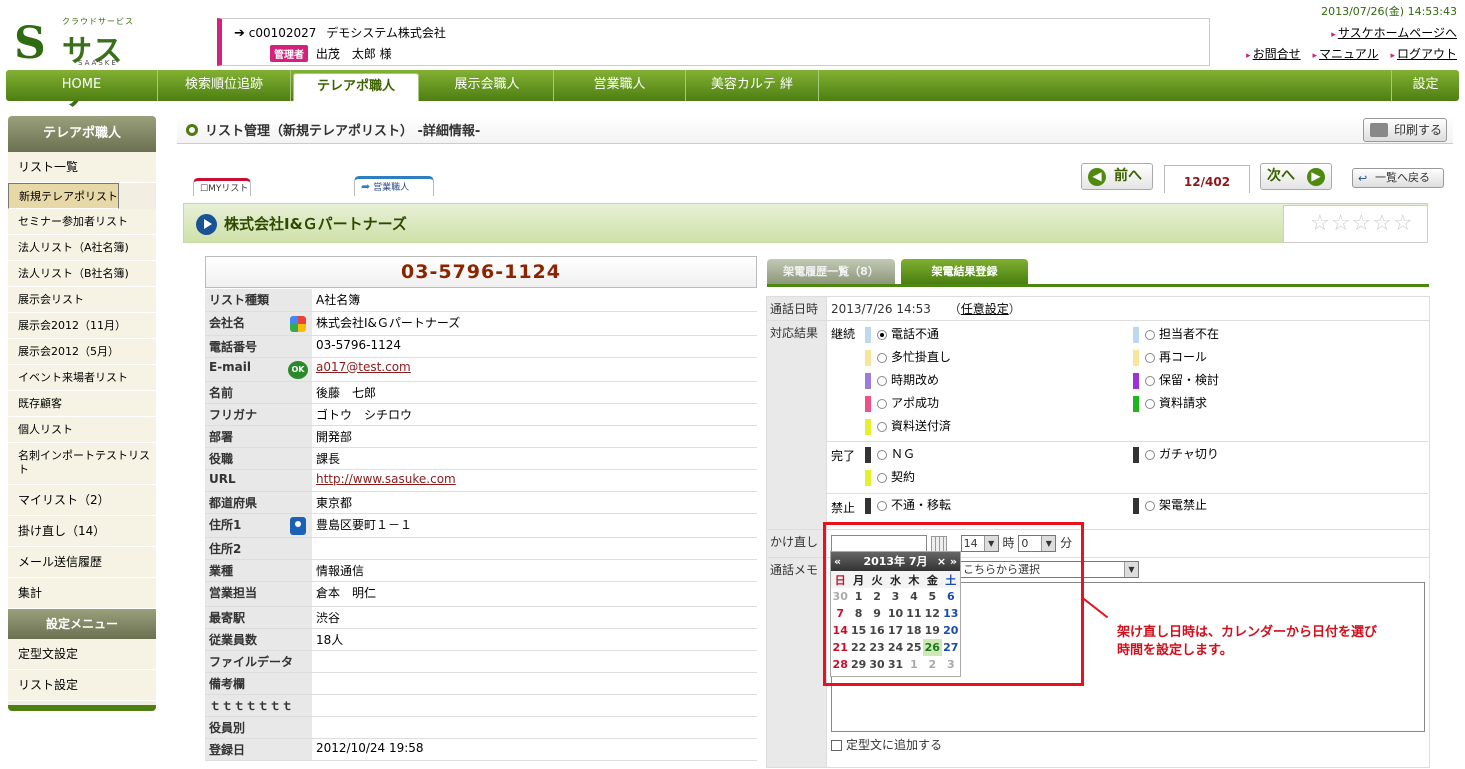 The height and width of the screenshot is (769, 1465). I want to click on sidebar-item-corp-b: 法人リスト（B社名簿), so click(82, 274).